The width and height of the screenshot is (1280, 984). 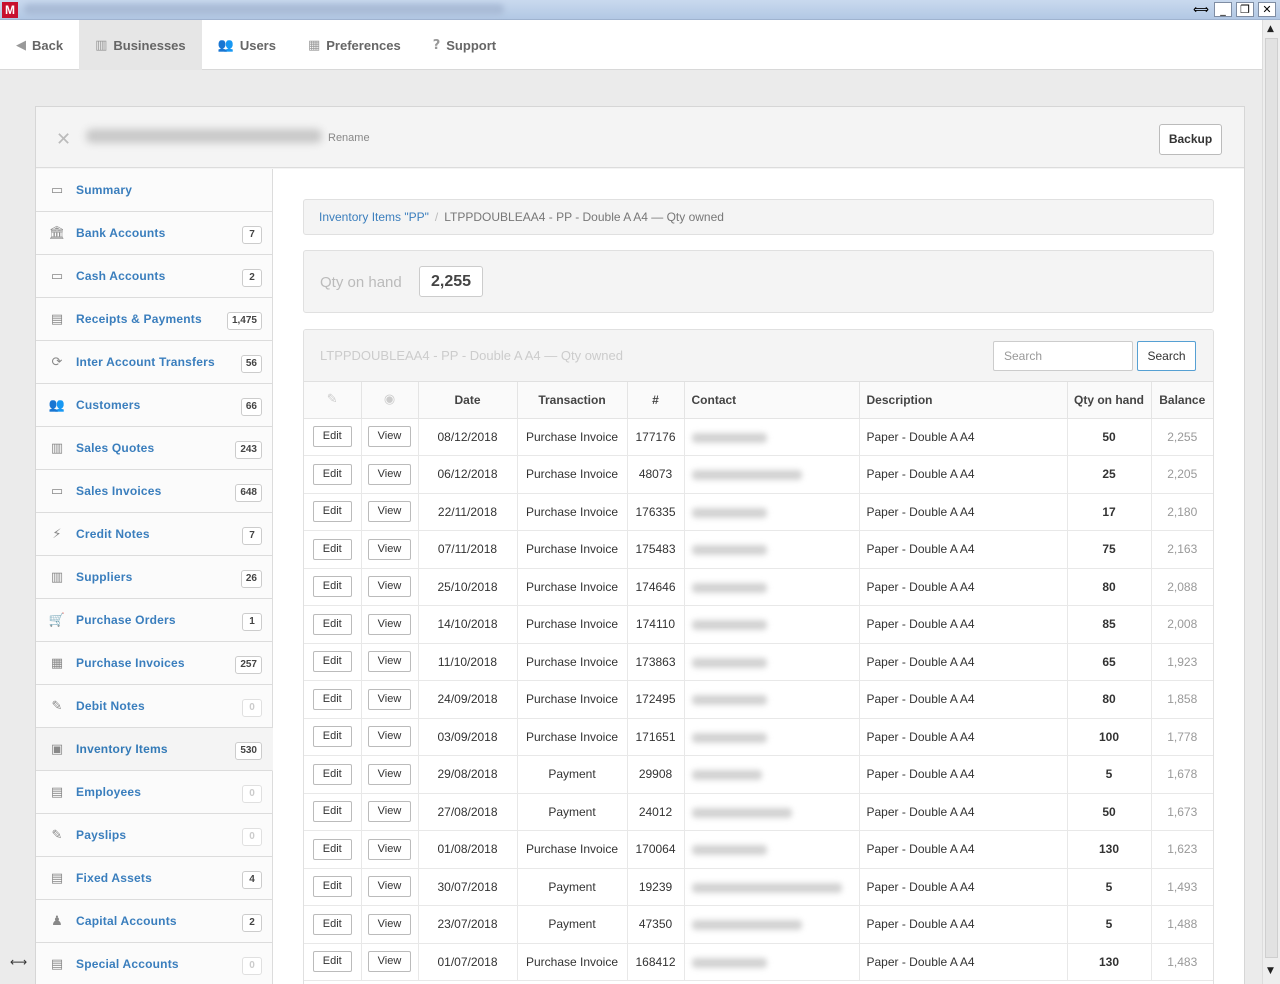 What do you see at coordinates (154, 491) in the screenshot?
I see `sidebar-item-sales-invoices: ▭ Sales Invoices 648` at bounding box center [154, 491].